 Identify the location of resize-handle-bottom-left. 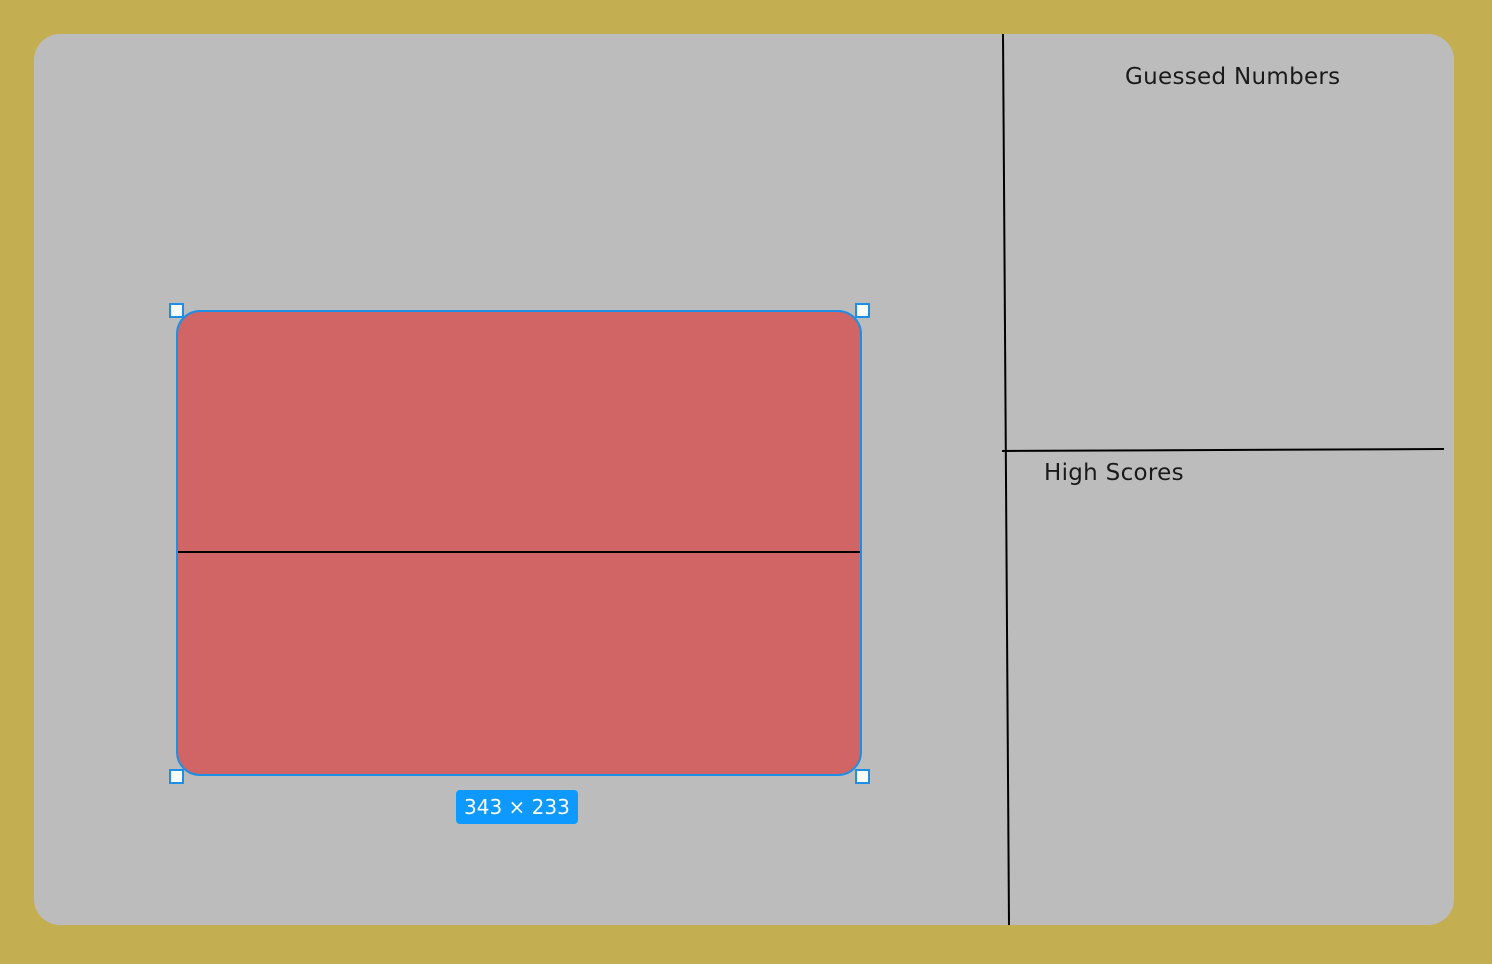
(176, 776).